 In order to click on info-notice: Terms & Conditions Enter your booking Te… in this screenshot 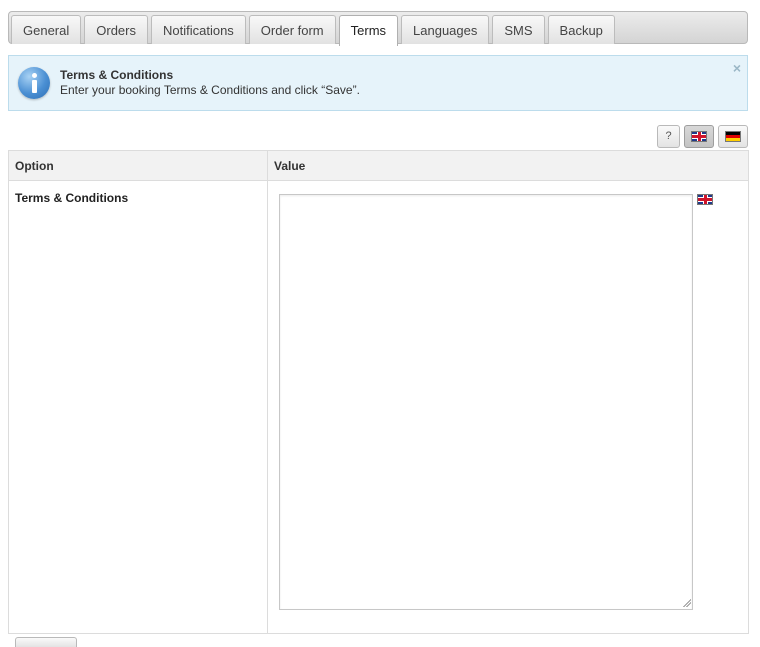, I will do `click(378, 83)`.